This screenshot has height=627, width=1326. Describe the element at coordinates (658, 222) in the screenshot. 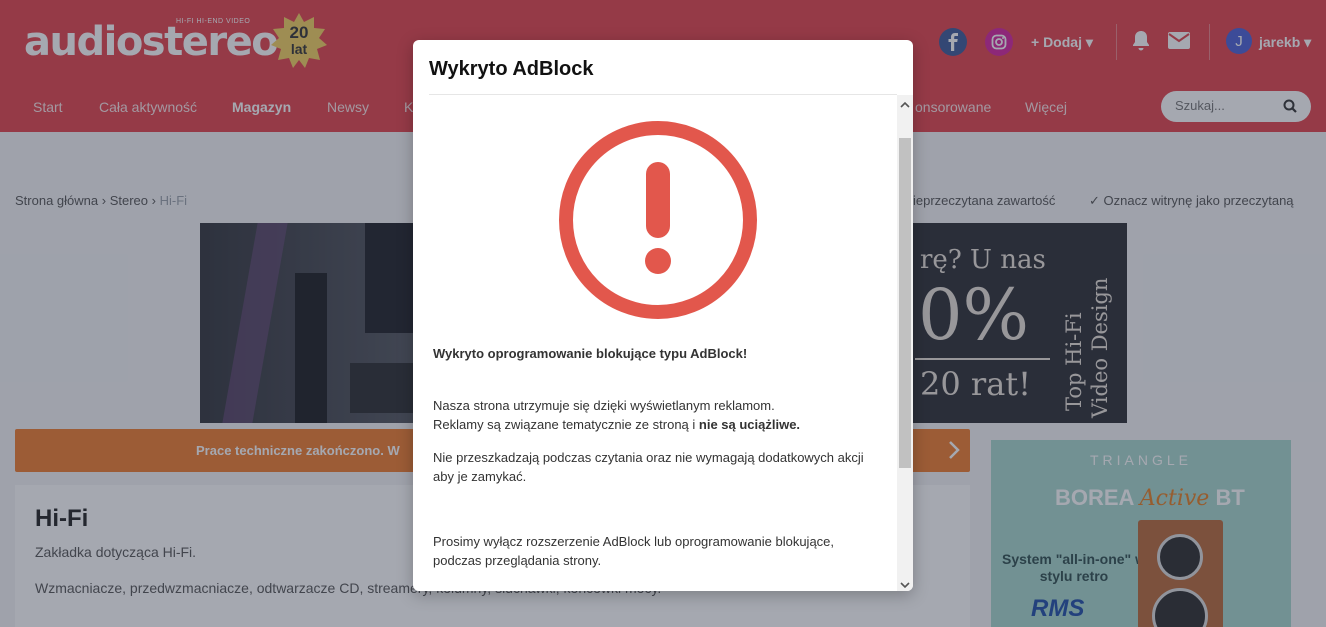

I see `alert-circle-icon` at that location.